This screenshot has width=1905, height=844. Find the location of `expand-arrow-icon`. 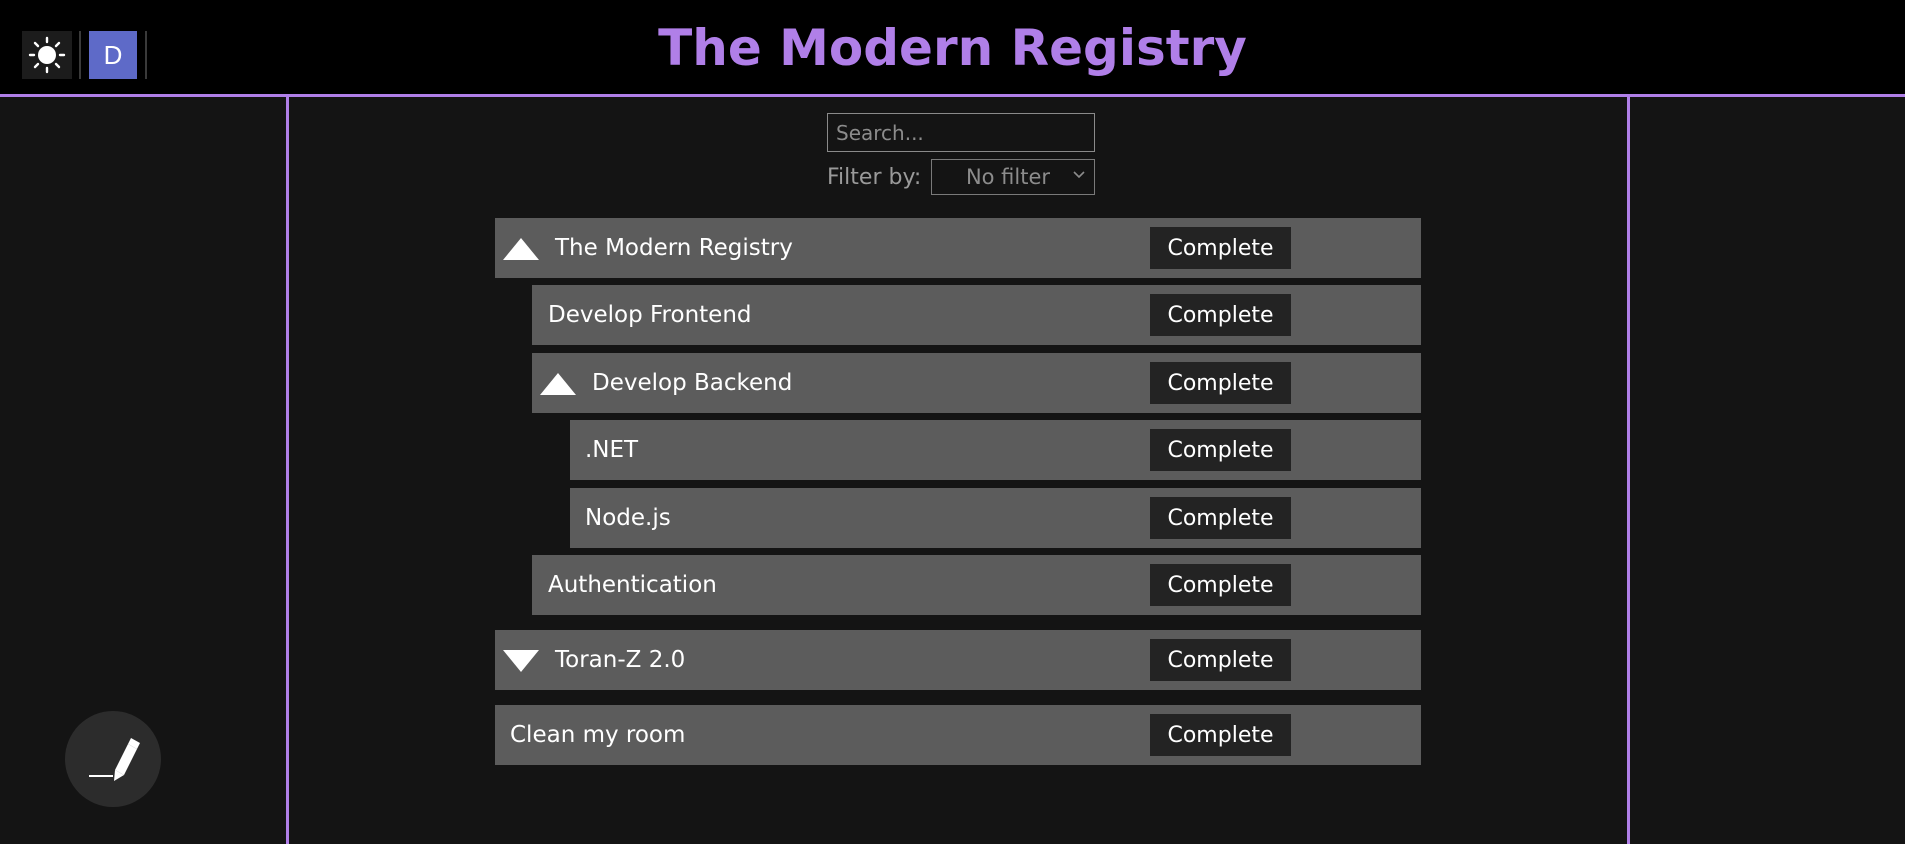

expand-arrow-icon is located at coordinates (521, 660).